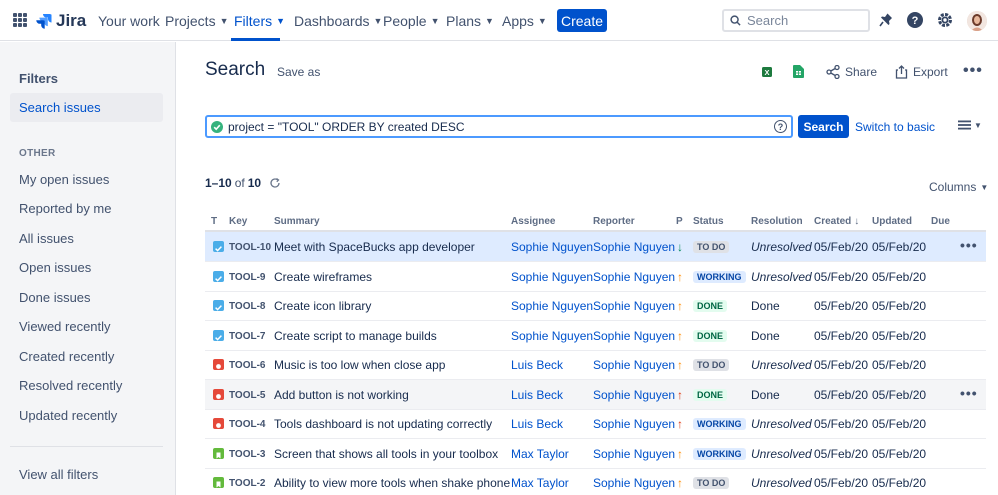  I want to click on issue-summary-link: Create script to manage builds, so click(355, 336).